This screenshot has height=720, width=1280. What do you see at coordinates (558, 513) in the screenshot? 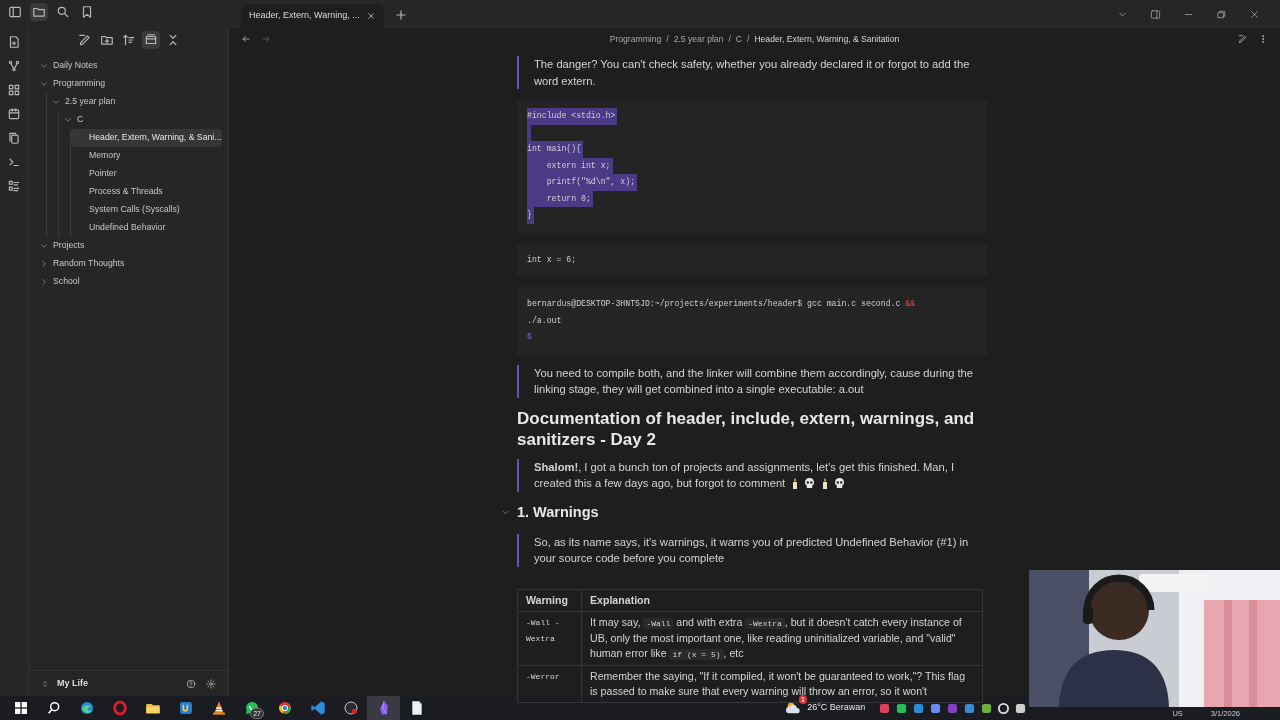
I see `heading: 1. Warnings` at bounding box center [558, 513].